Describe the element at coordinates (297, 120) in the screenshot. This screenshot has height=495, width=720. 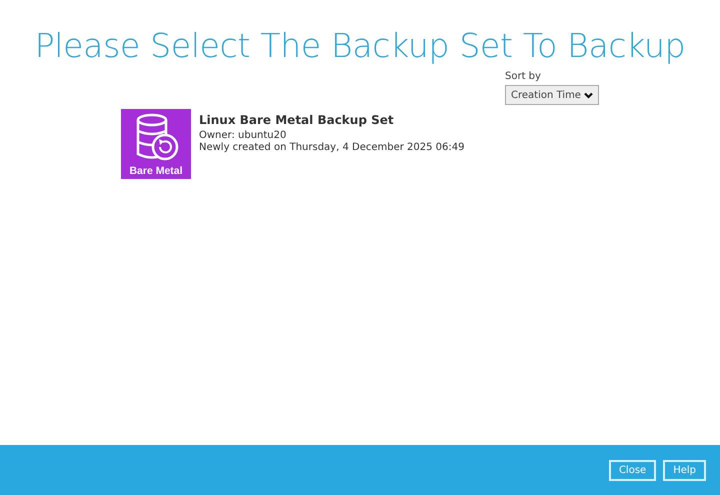
I see `backup-set-name: Linux Bare Metal Backup Set` at that location.